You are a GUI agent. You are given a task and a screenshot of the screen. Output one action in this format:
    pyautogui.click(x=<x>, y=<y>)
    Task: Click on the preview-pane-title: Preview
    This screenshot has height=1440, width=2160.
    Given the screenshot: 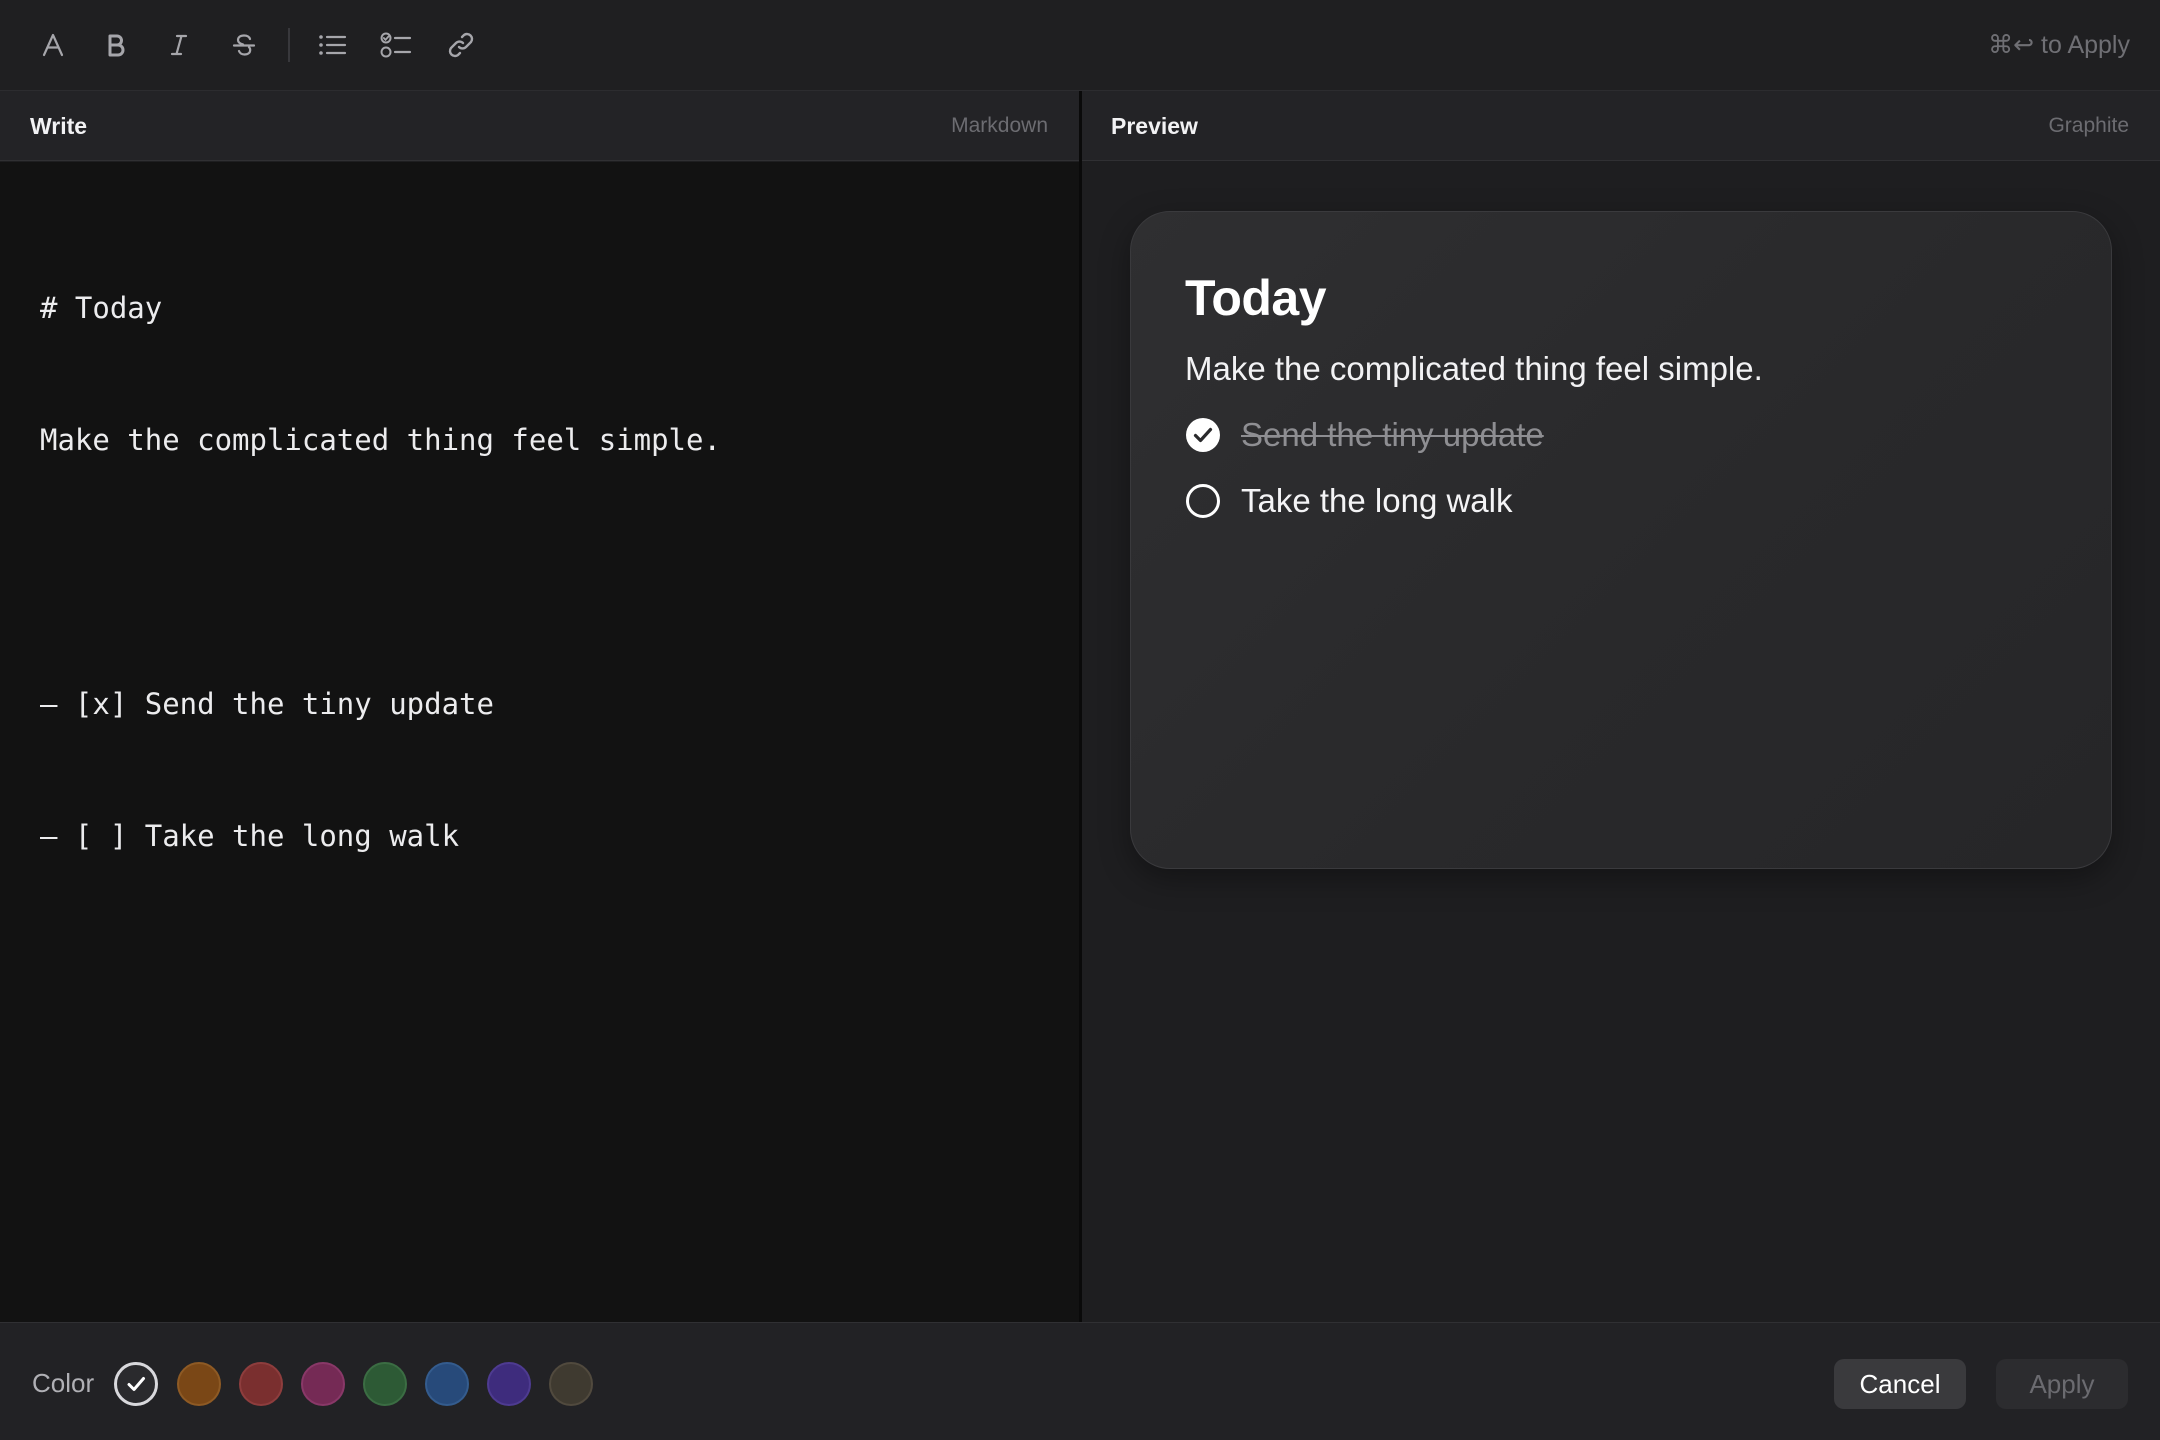 What is the action you would take?
    pyautogui.click(x=1154, y=126)
    